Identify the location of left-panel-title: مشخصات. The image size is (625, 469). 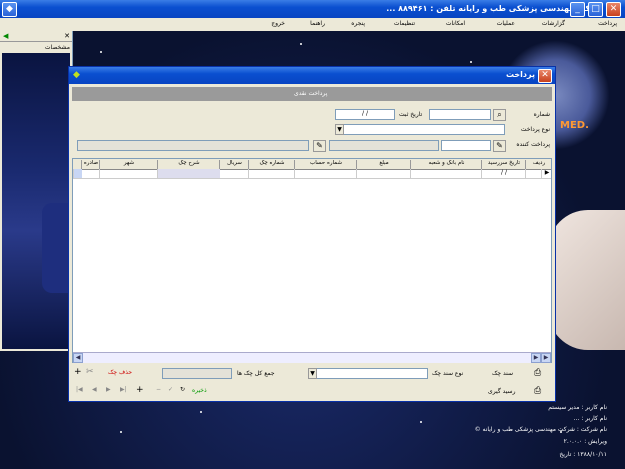
(57, 47).